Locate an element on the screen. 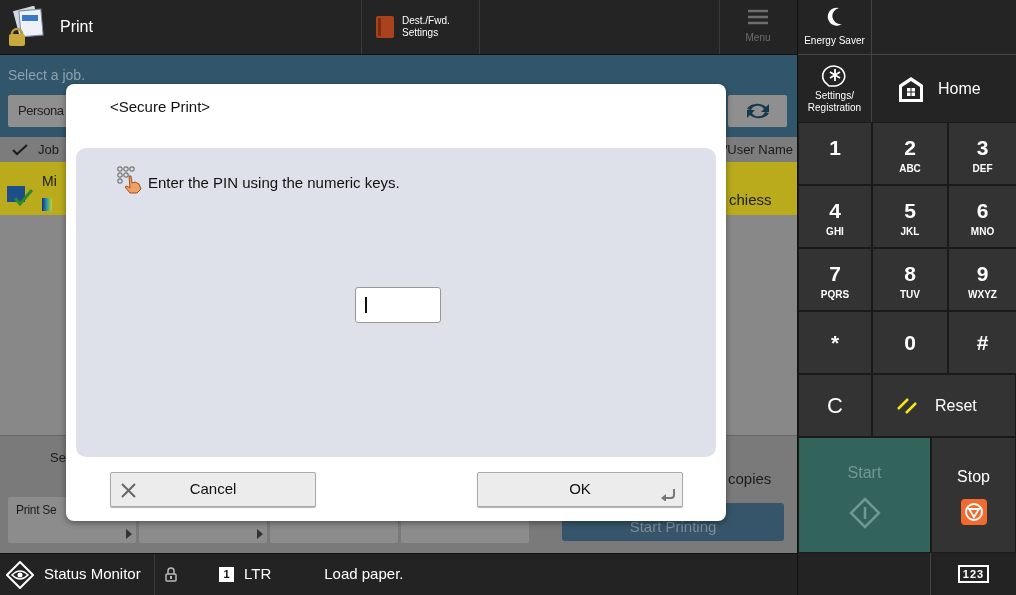 The image size is (1016, 595). keypad-hand-icon is located at coordinates (130, 180).